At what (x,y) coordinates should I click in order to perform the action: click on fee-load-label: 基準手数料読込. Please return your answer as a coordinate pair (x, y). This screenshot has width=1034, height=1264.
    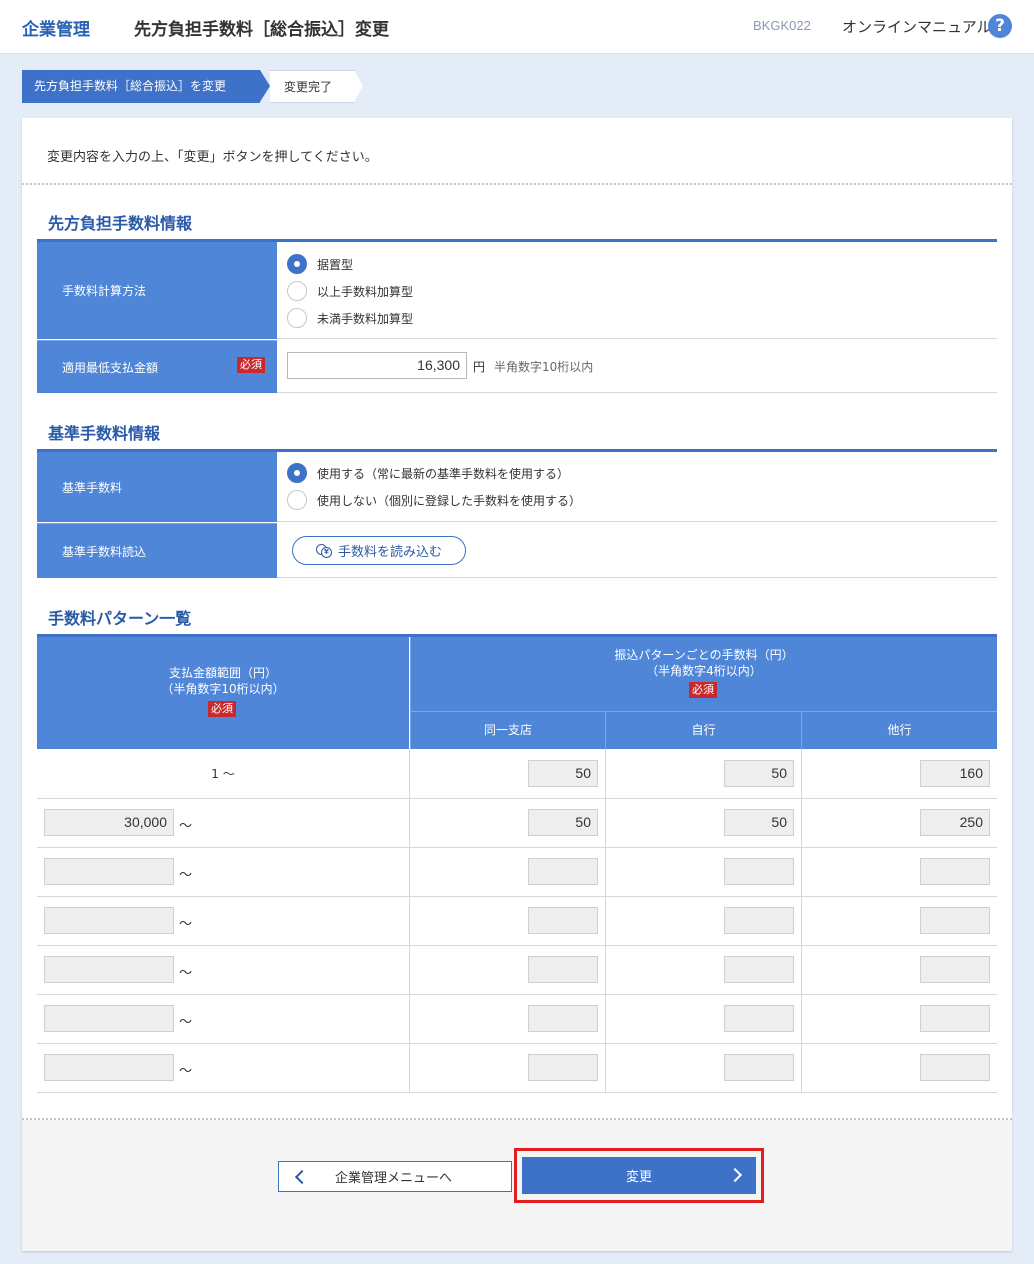
    Looking at the image, I should click on (157, 550).